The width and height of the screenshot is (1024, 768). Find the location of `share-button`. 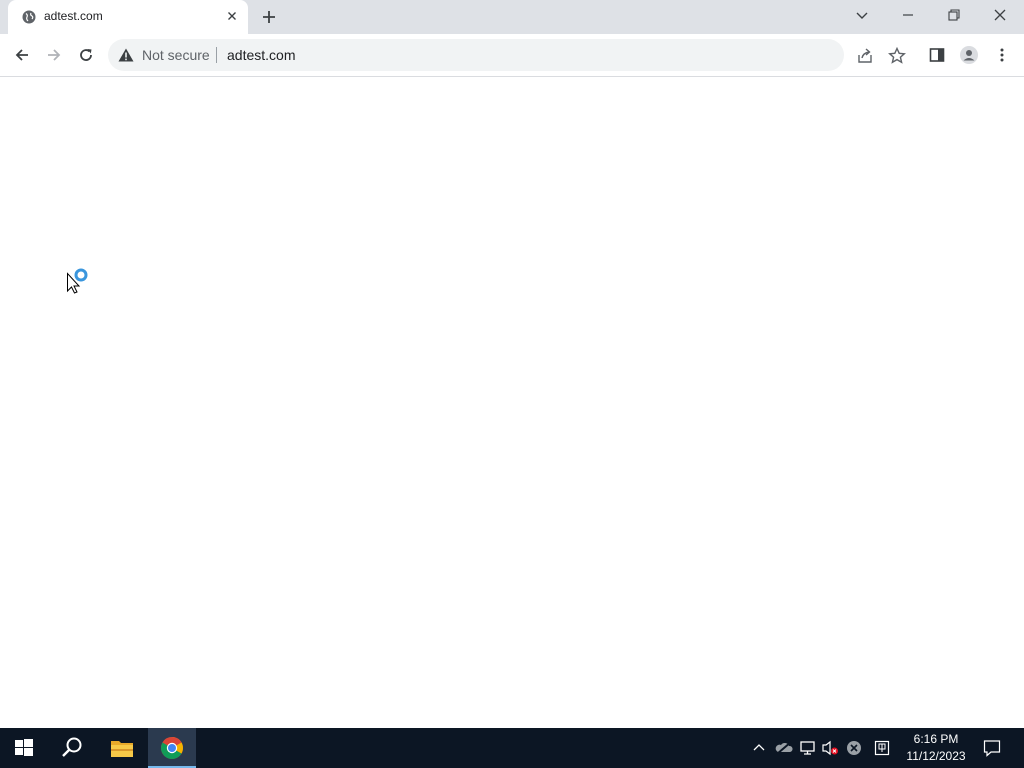

share-button is located at coordinates (865, 56).